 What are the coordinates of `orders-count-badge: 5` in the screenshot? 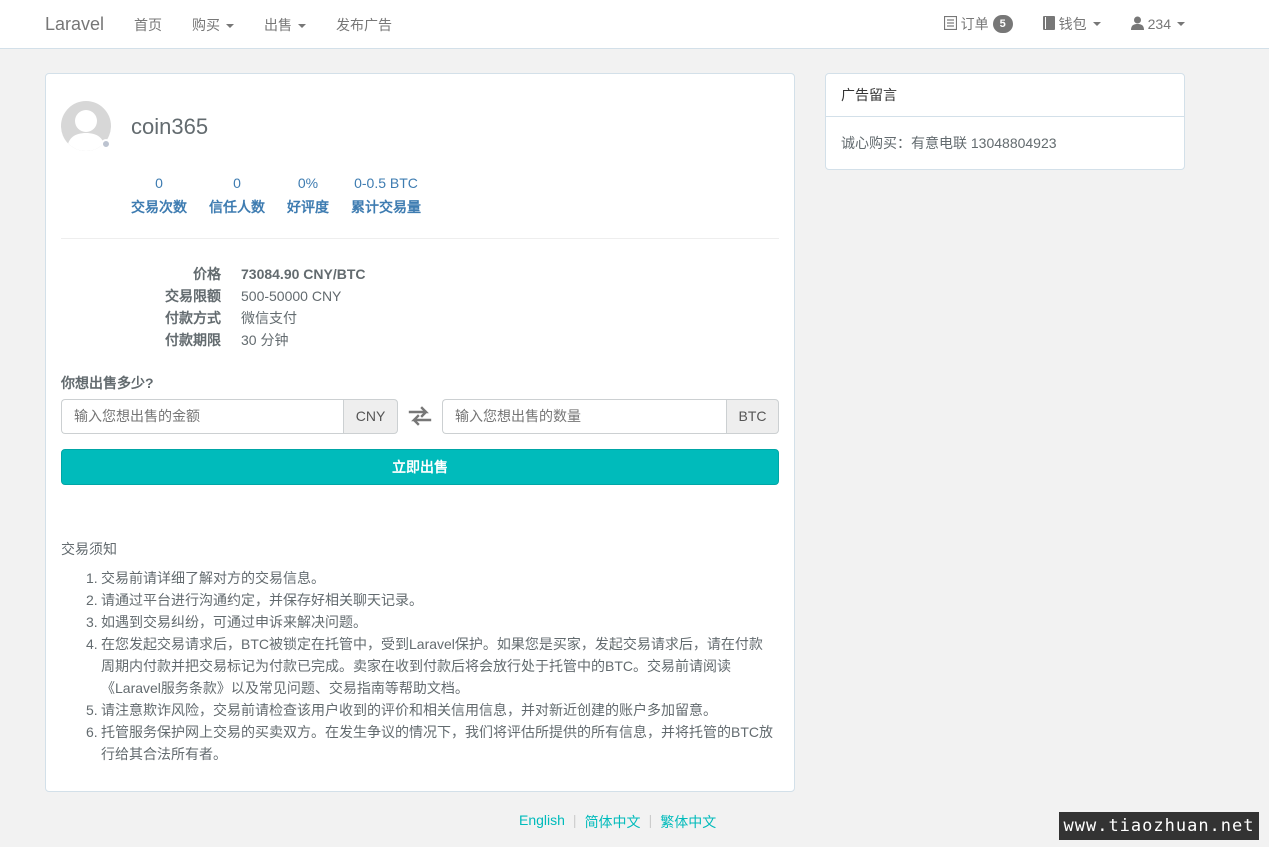 It's located at (1002, 24).